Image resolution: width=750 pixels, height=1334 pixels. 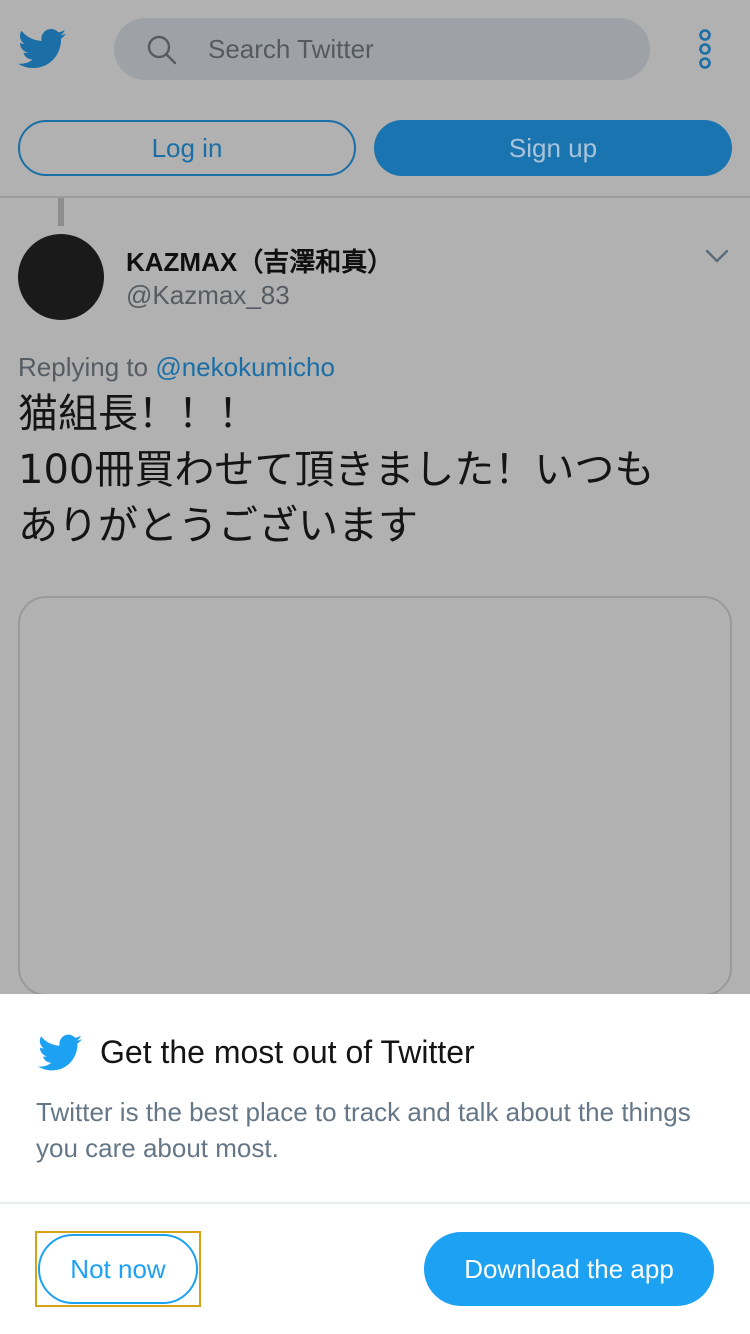 I want to click on thread-connector, so click(x=61, y=212).